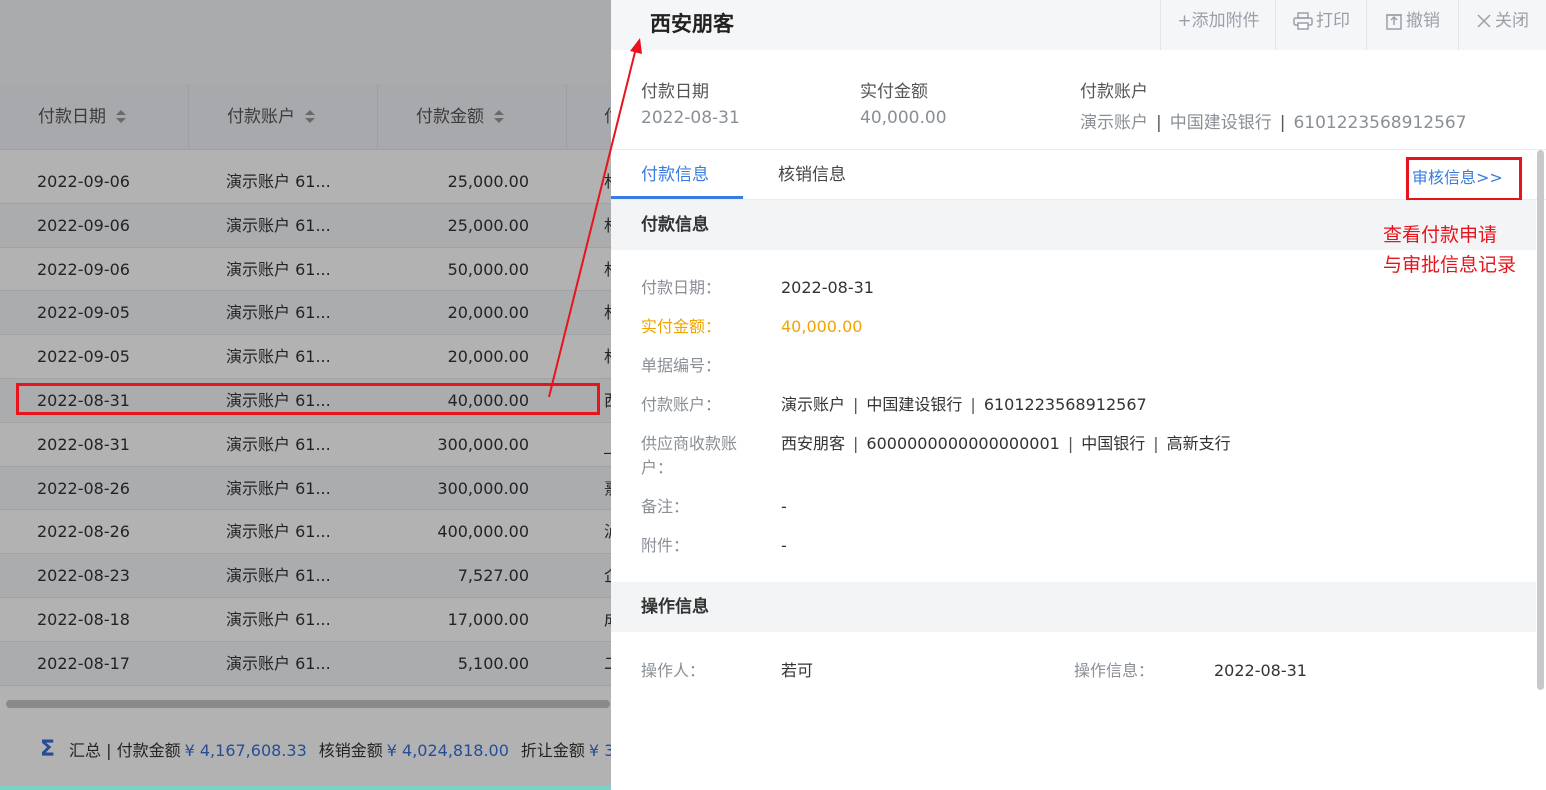 Image resolution: width=1546 pixels, height=790 pixels. What do you see at coordinates (822, 326) in the screenshot?
I see `field-value-amount: 40,000.00` at bounding box center [822, 326].